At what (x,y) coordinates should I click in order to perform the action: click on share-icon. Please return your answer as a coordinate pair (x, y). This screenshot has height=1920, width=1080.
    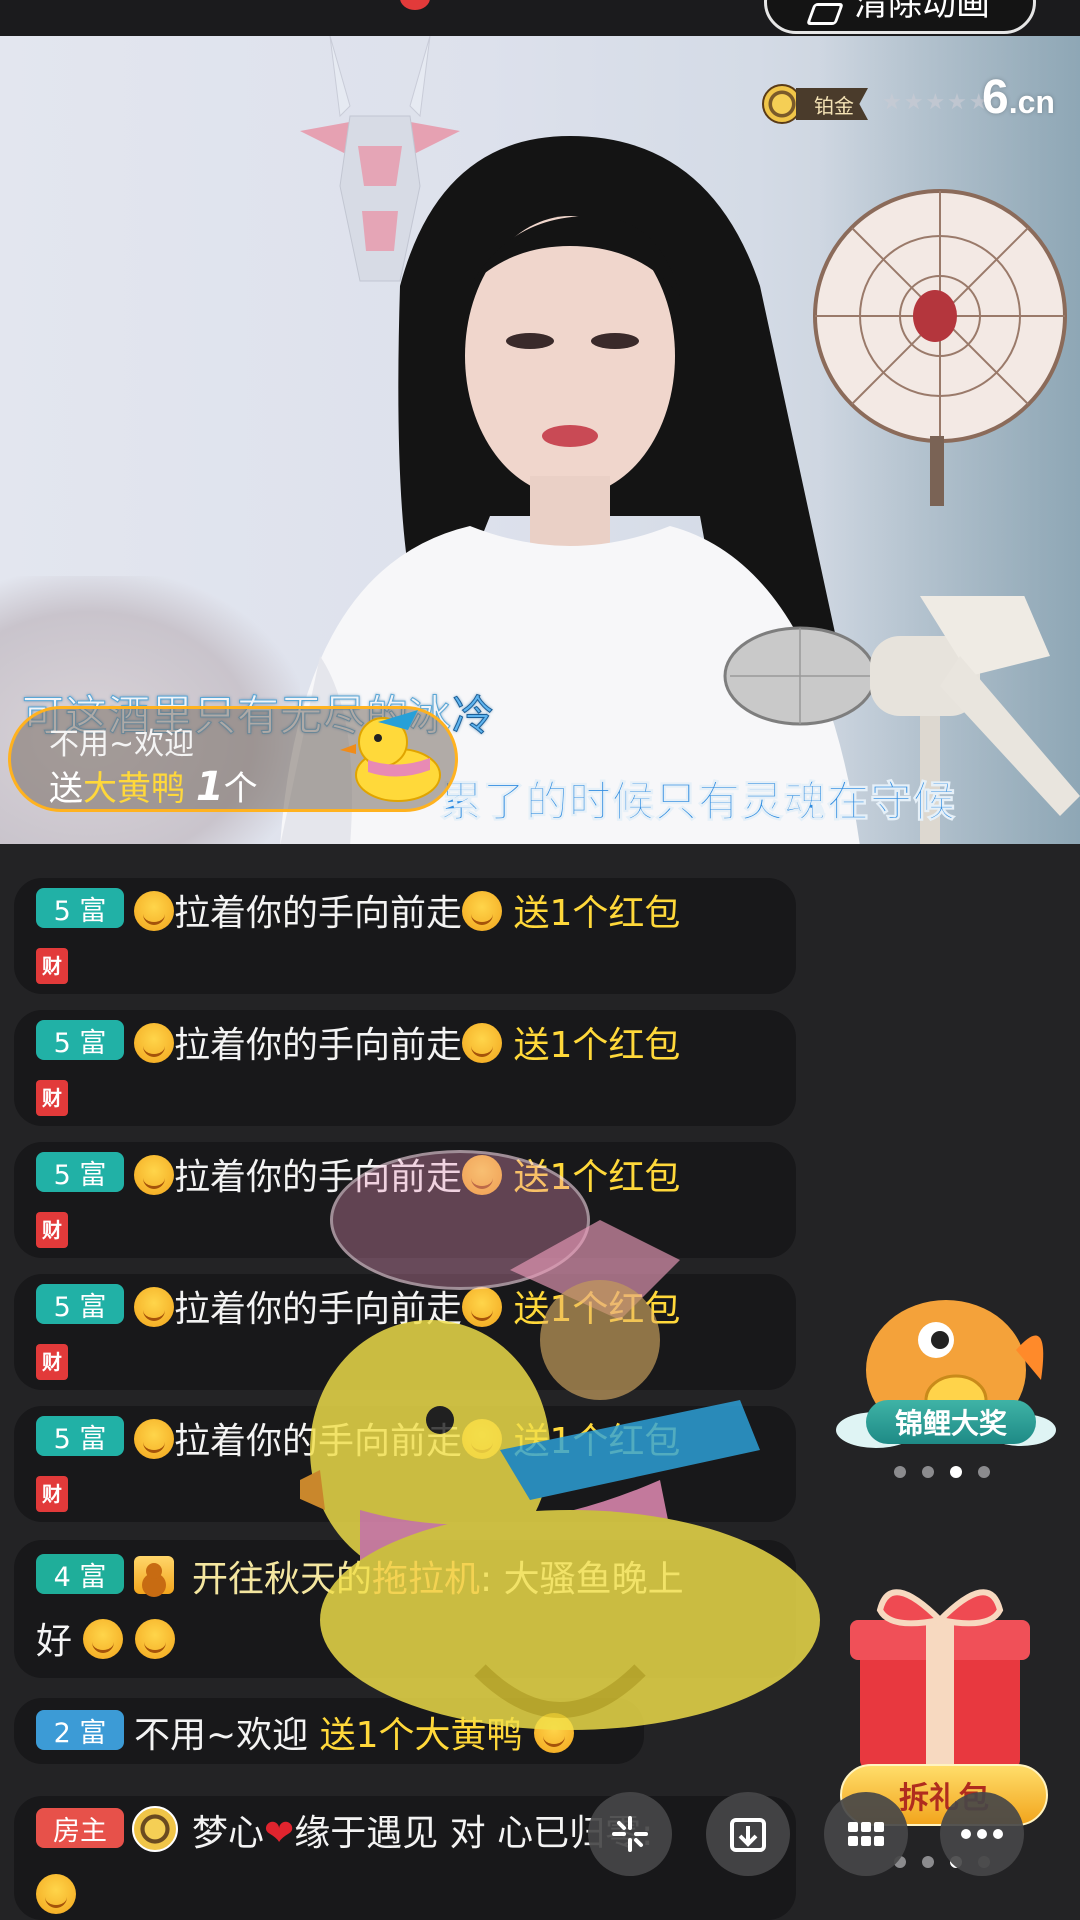
    Looking at the image, I should click on (630, 1834).